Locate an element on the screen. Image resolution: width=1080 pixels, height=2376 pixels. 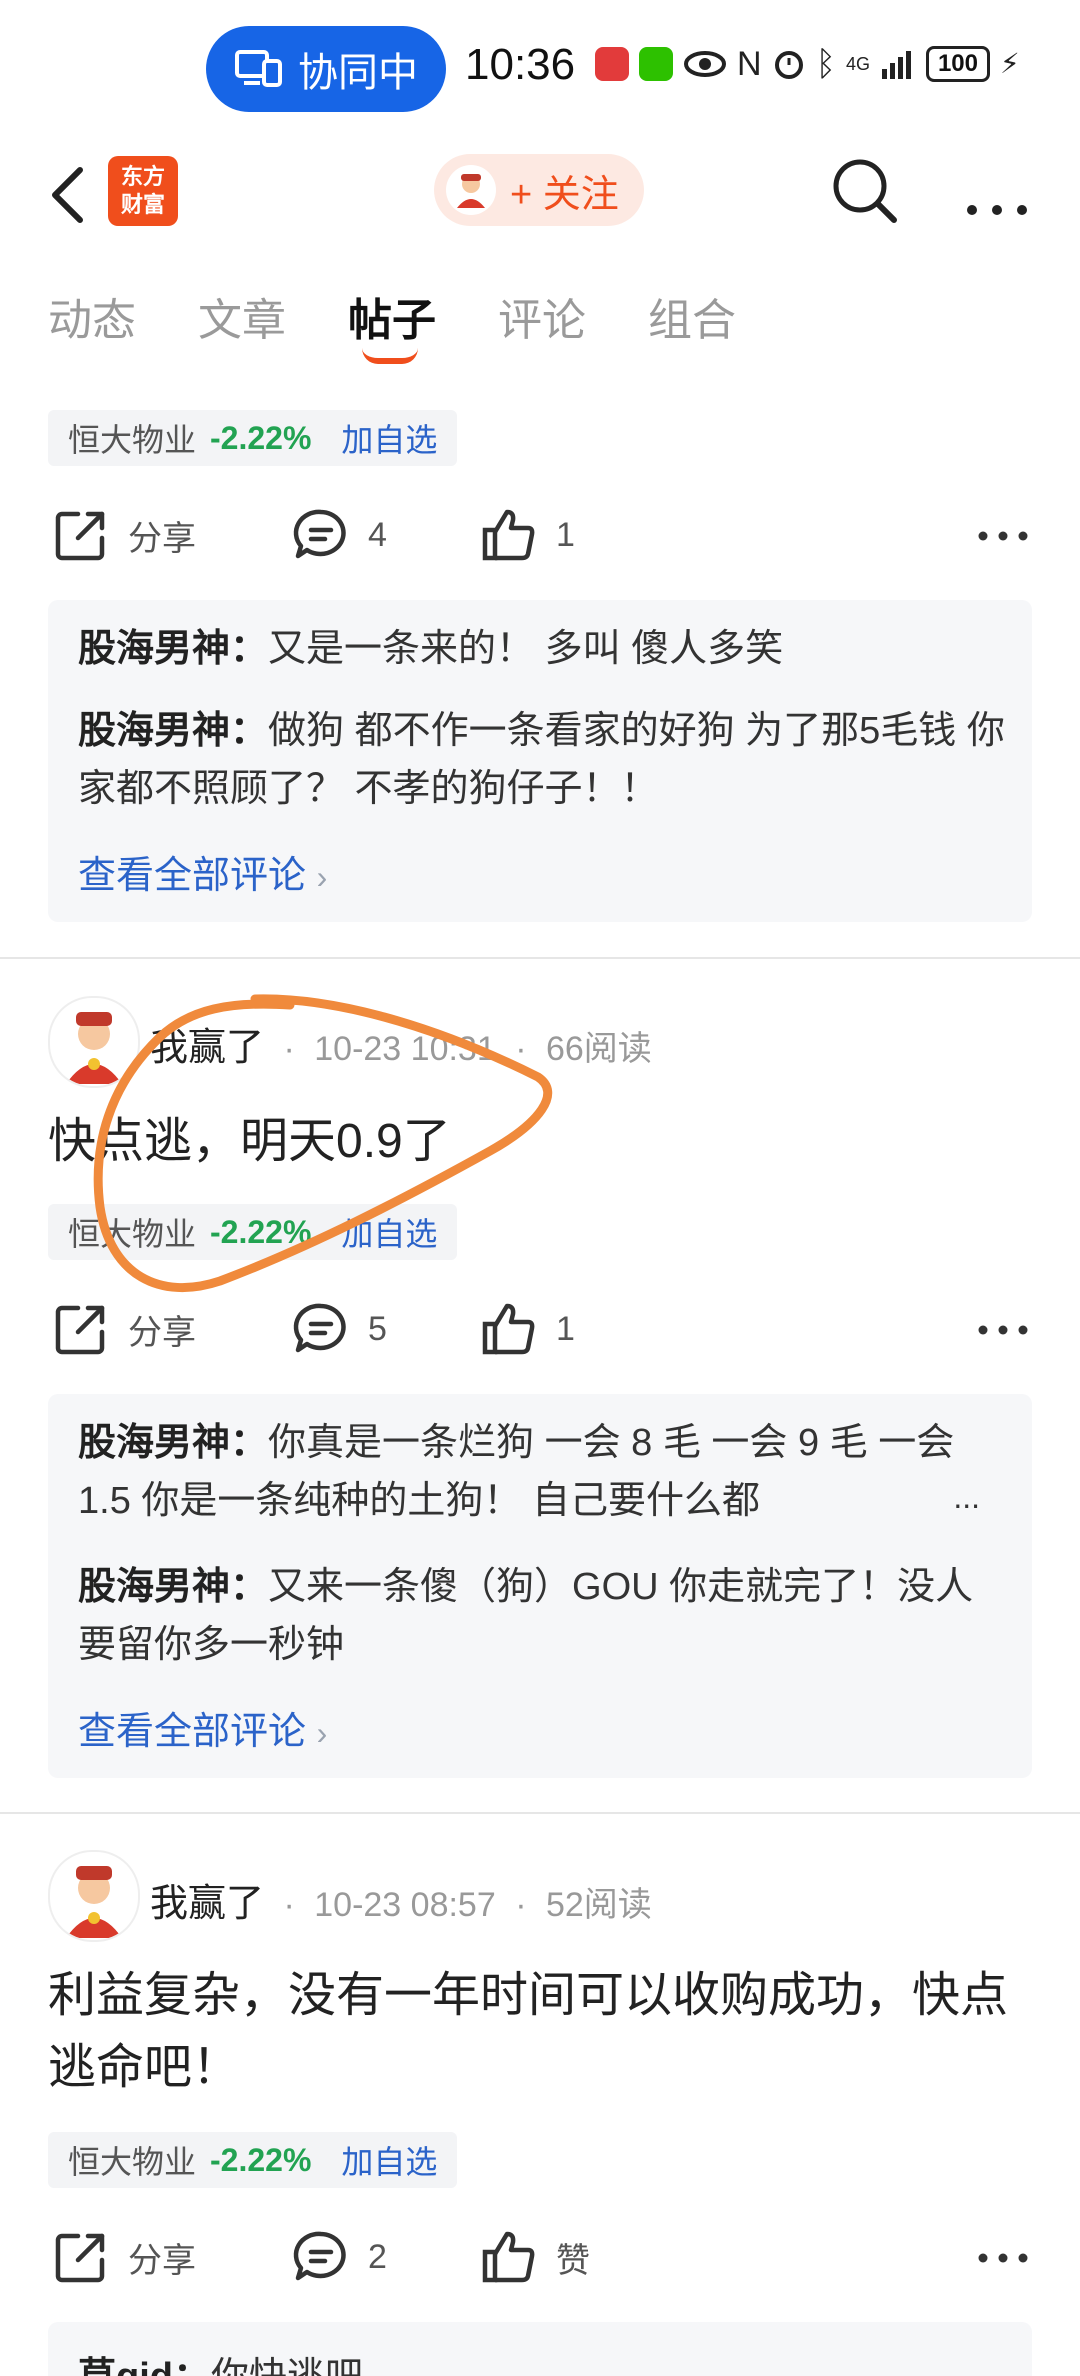
profile-tabs: 动态 文章 帖子 评论 组合 is located at coordinates (540, 320).